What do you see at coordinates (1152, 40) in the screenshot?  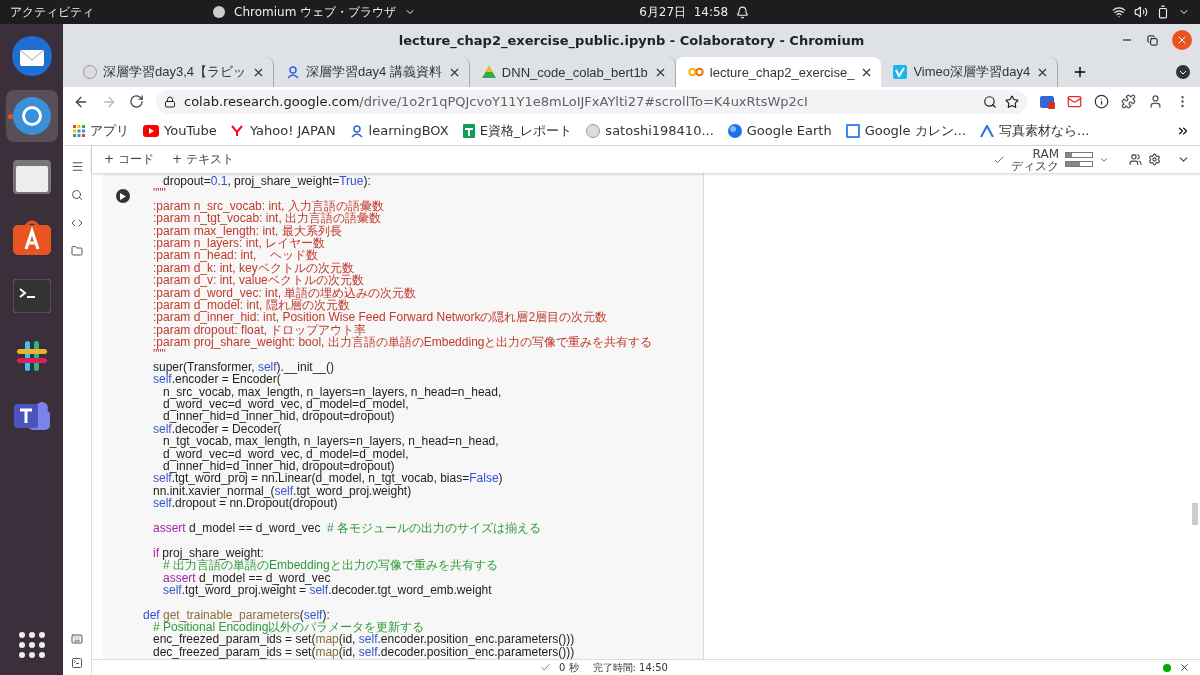 I see `restore-icon` at bounding box center [1152, 40].